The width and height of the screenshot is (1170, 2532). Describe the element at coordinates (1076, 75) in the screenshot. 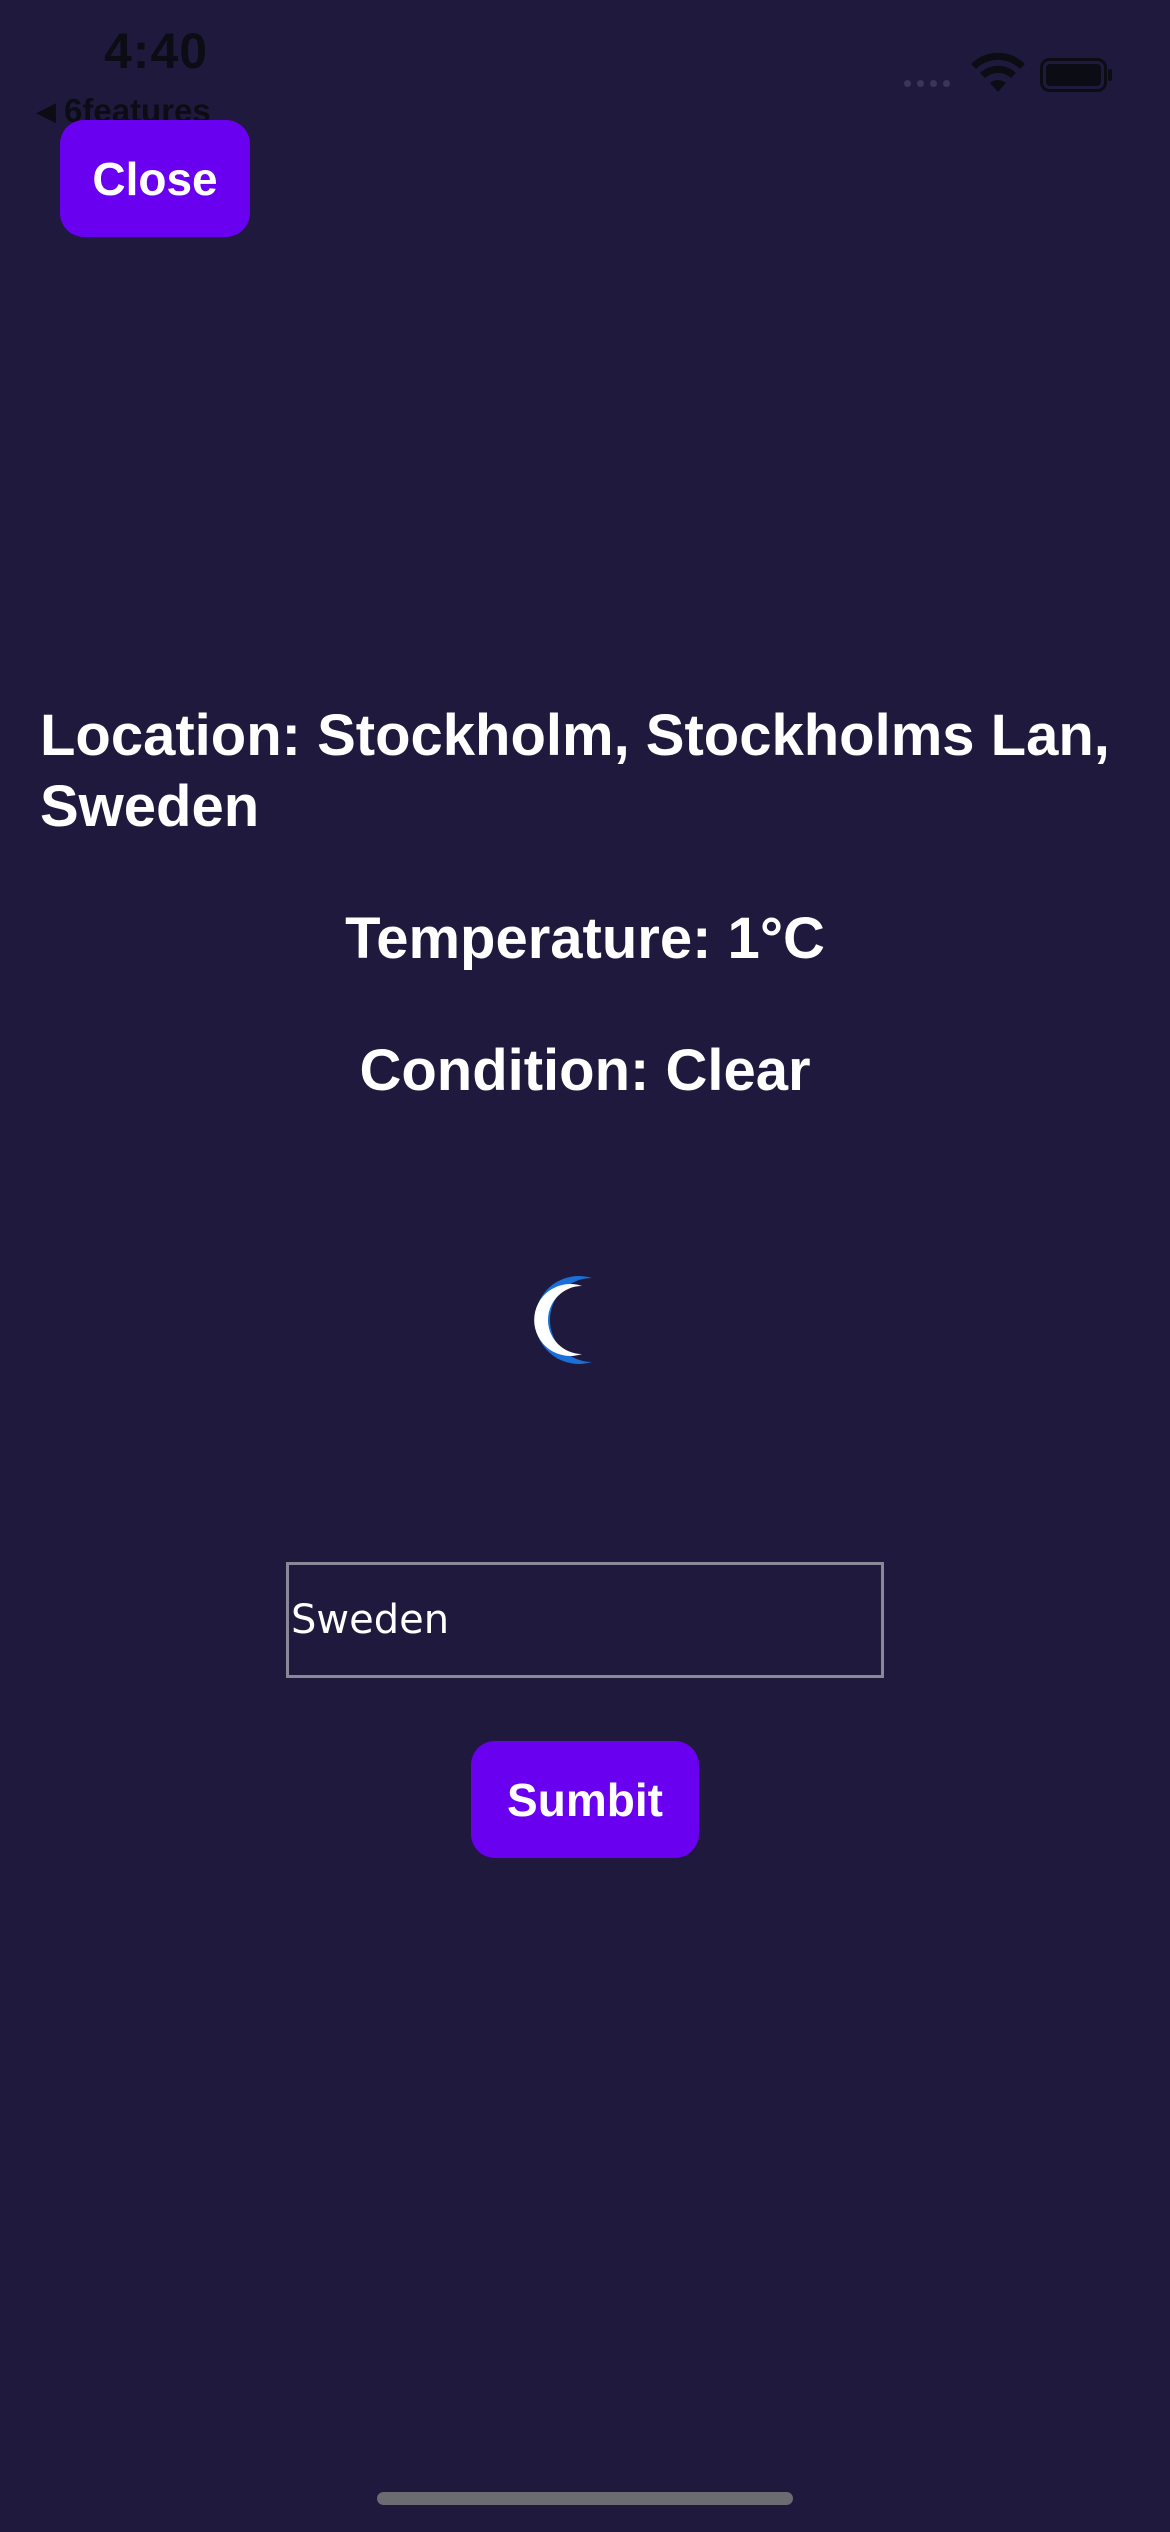

I see `battery-icon` at that location.